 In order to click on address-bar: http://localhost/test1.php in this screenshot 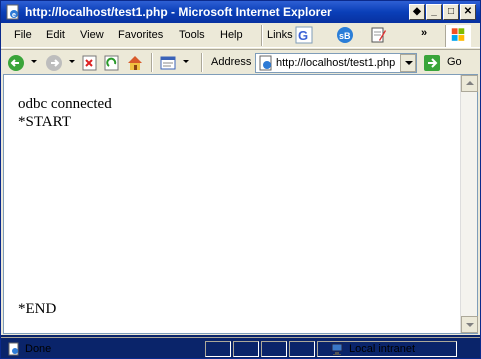, I will do `click(336, 63)`.